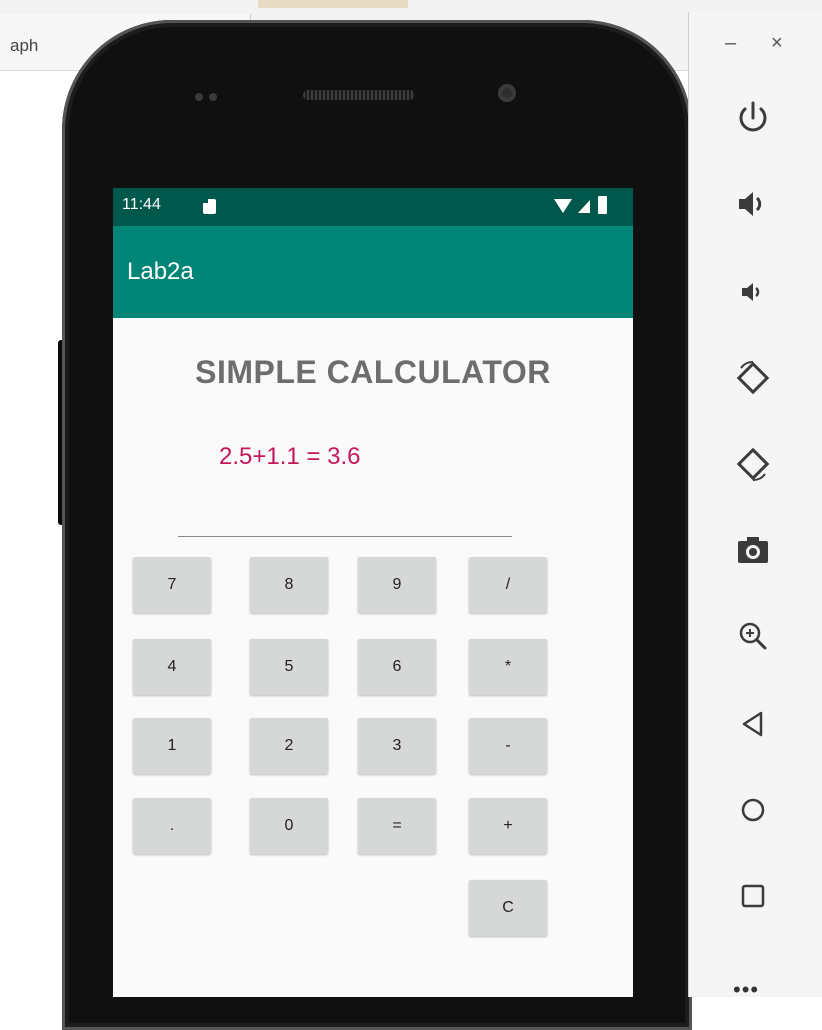 Image resolution: width=822 pixels, height=1030 pixels. I want to click on key-8-button: 8, so click(289, 585).